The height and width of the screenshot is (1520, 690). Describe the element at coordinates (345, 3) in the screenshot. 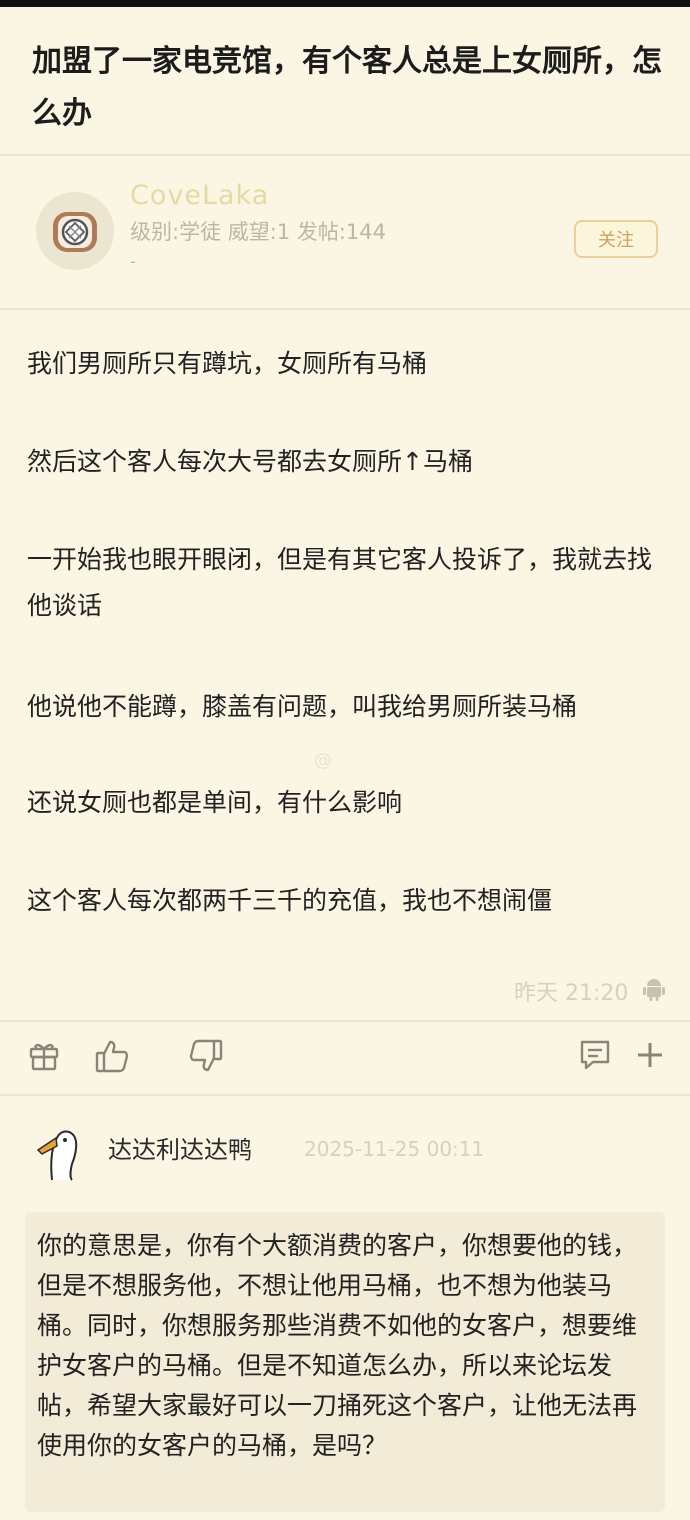

I see `status-bar-strip` at that location.